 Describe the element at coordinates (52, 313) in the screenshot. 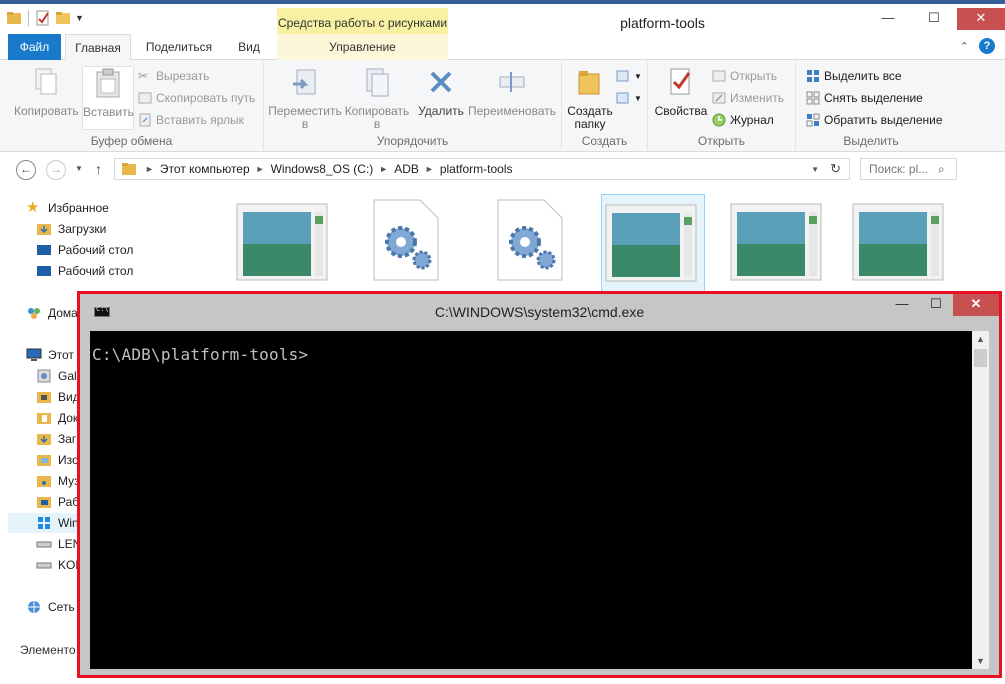

I see `nav-homegroup: Дома` at that location.